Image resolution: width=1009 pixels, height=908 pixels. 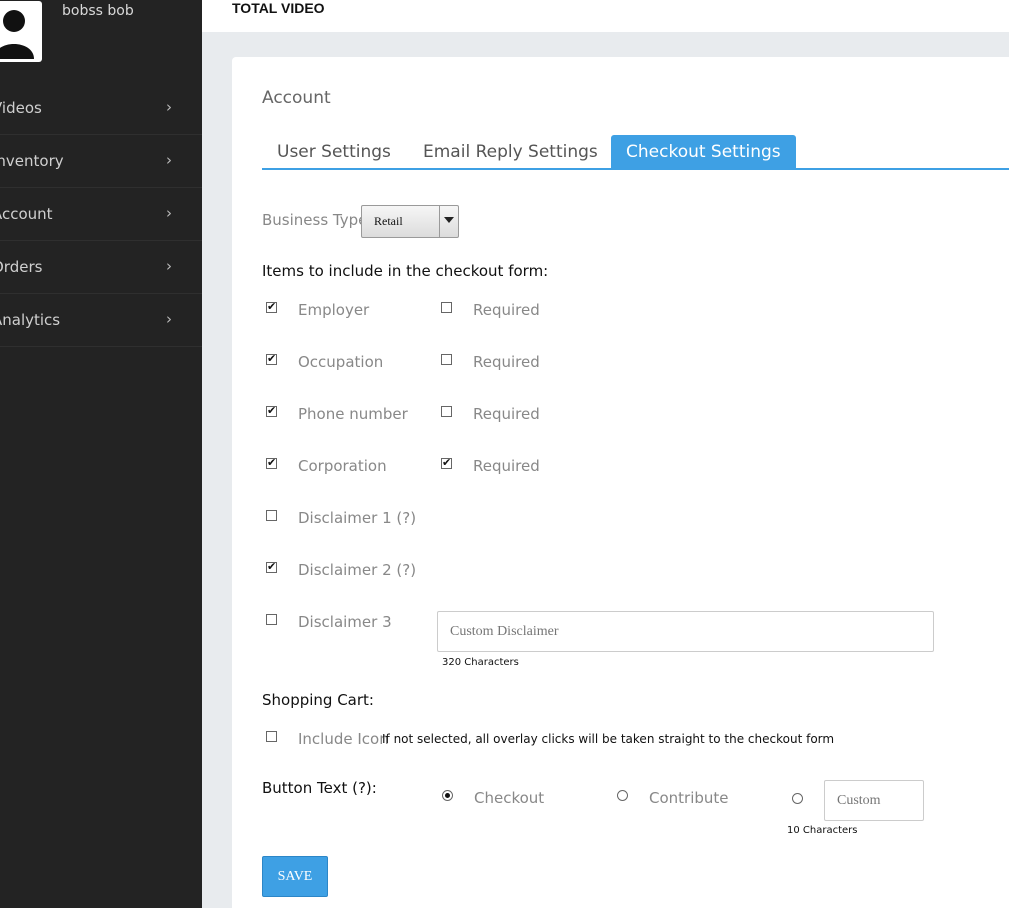 What do you see at coordinates (101, 320) in the screenshot?
I see `sidebar-item-analytics: Analytics ›` at bounding box center [101, 320].